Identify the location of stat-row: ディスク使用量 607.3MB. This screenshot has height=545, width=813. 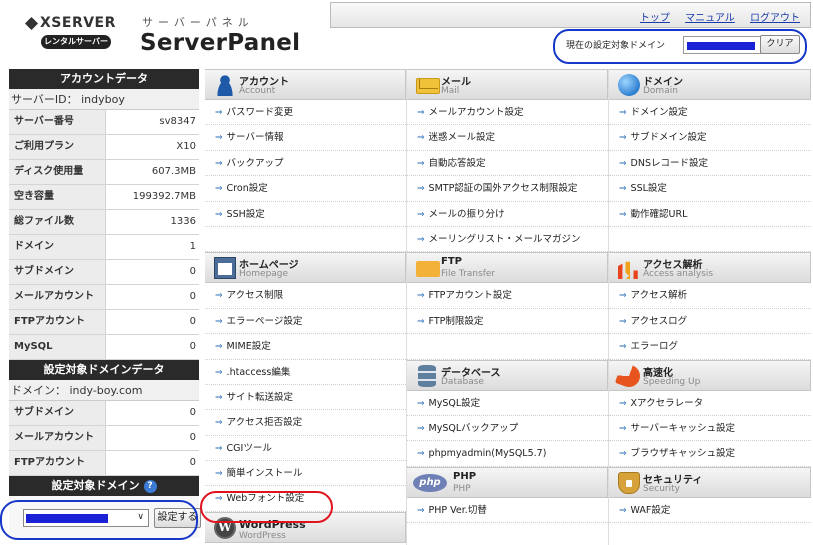
(104, 172).